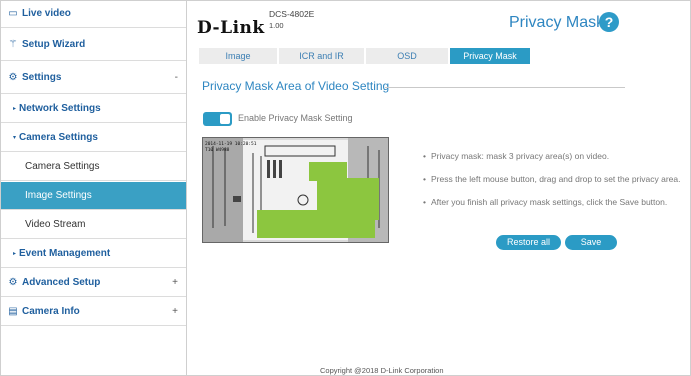 The width and height of the screenshot is (691, 376). What do you see at coordinates (217, 119) in the screenshot?
I see `enable-privacy-mask-toggle` at bounding box center [217, 119].